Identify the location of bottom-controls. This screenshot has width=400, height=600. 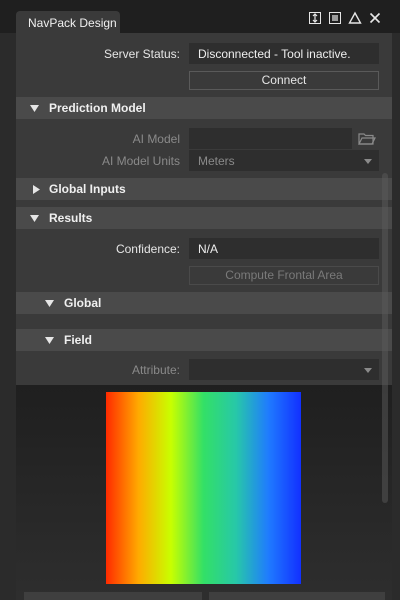
(204, 594).